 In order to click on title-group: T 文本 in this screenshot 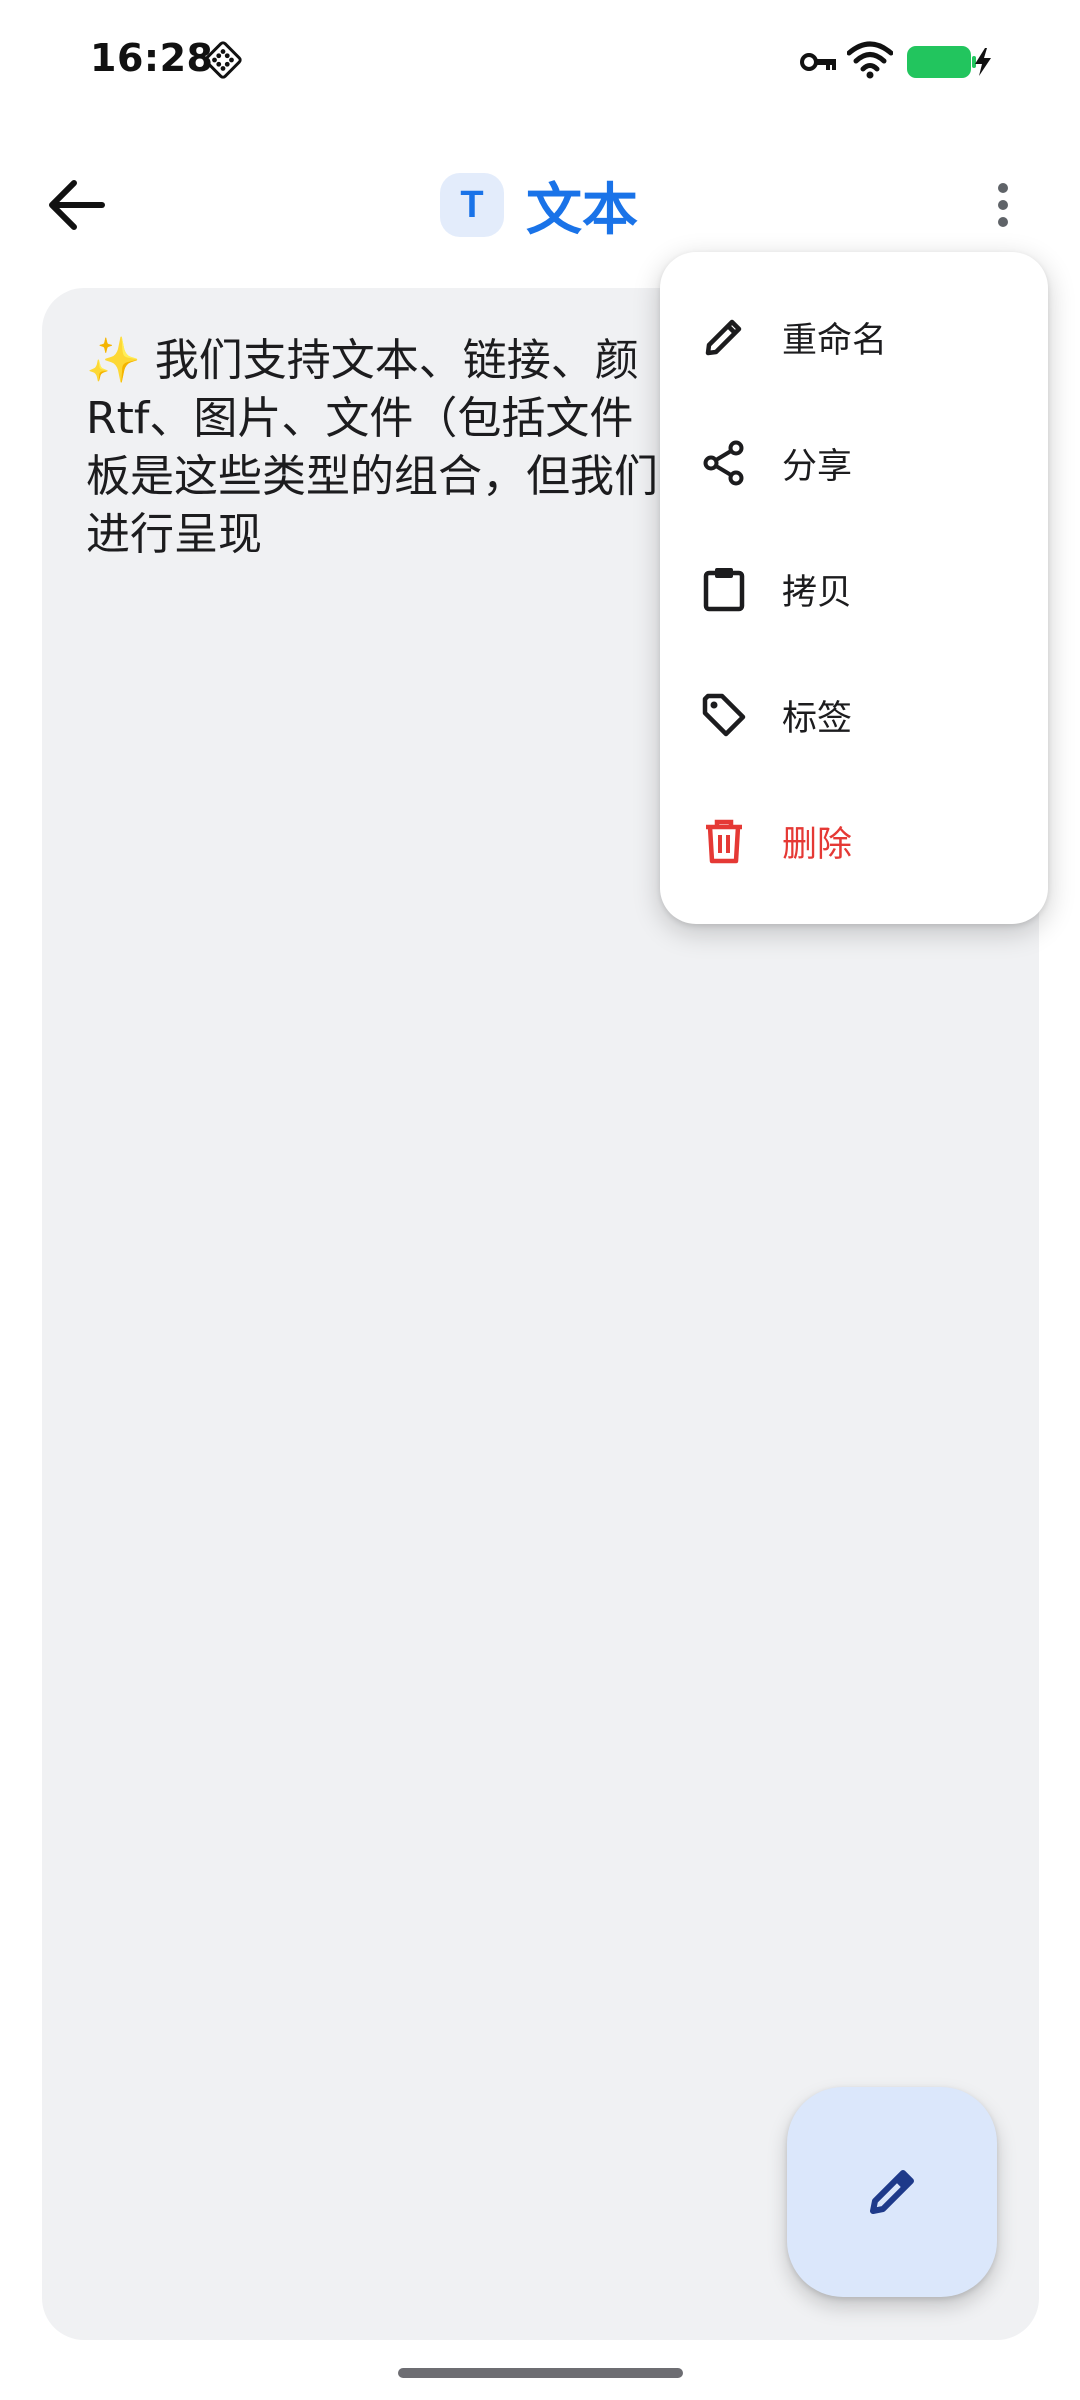, I will do `click(539, 206)`.